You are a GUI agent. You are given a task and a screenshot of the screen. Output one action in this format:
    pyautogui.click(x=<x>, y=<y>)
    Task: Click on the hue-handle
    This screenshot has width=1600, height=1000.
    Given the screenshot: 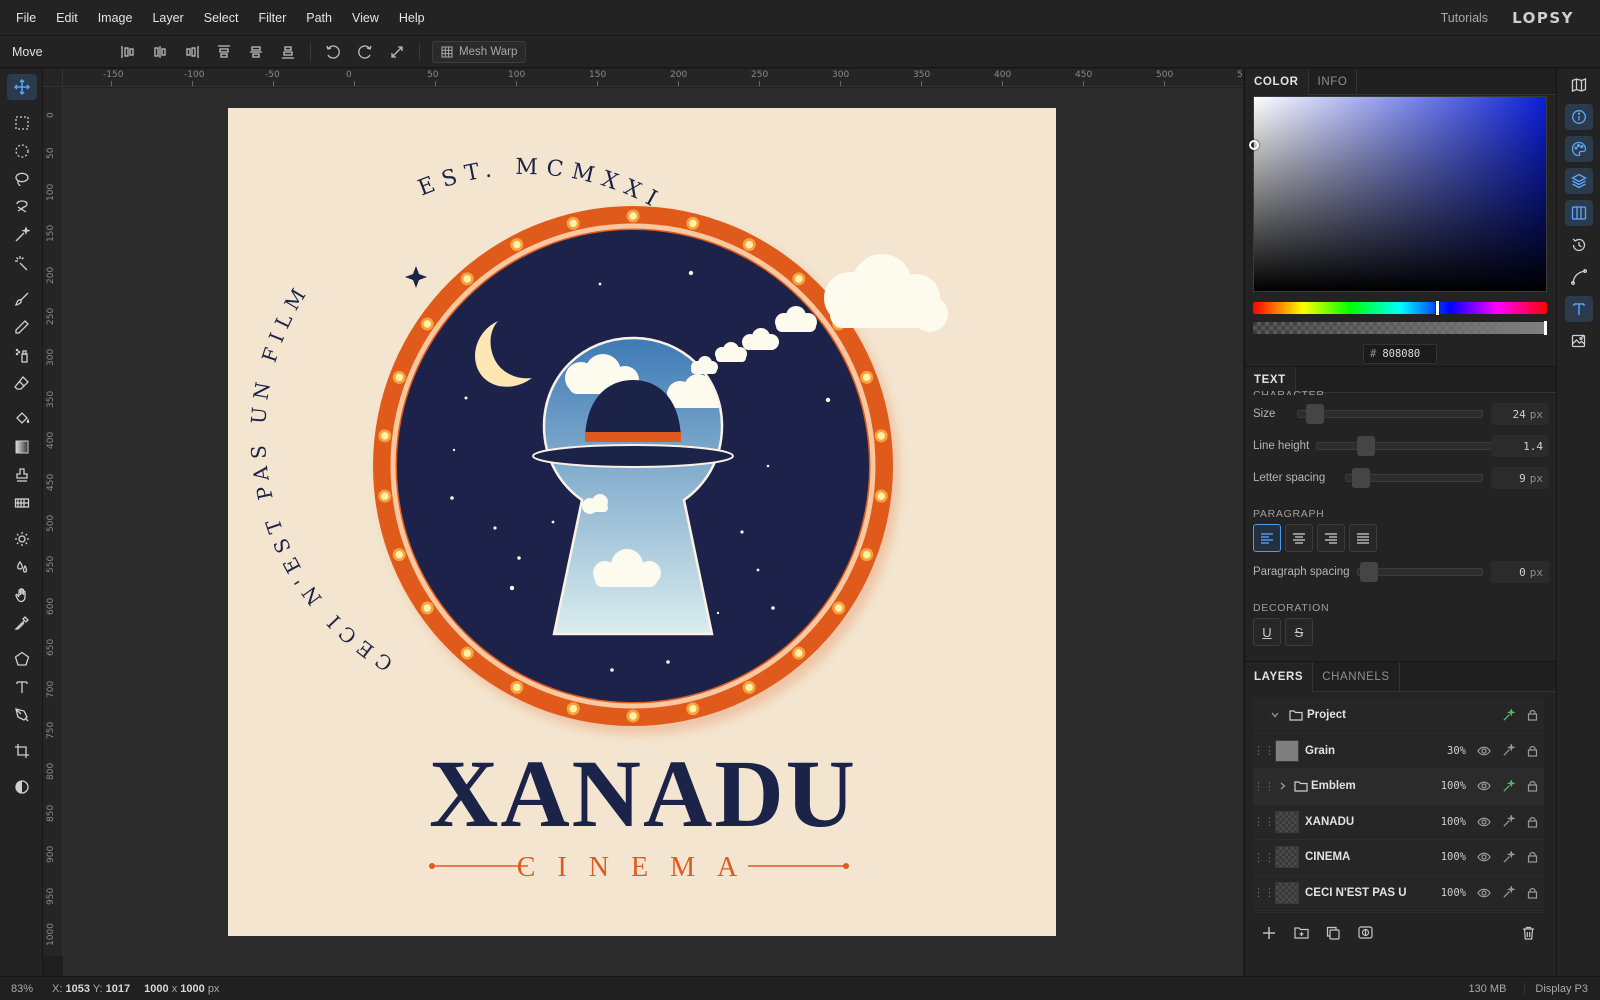 What is the action you would take?
    pyautogui.click(x=1438, y=308)
    